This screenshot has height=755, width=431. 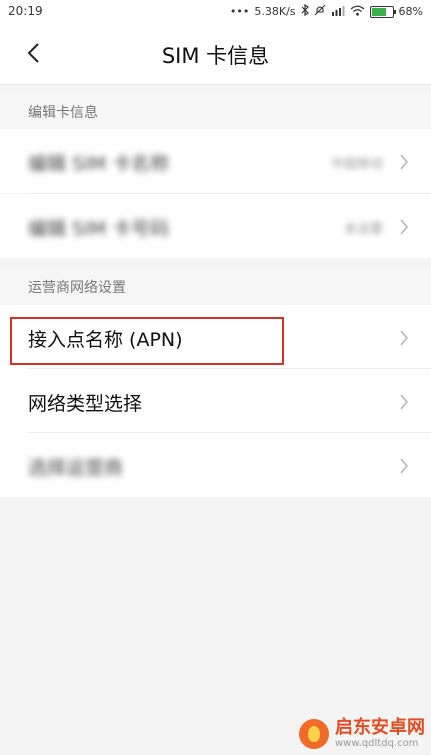 I want to click on network-speed: 5.38K/s, so click(x=275, y=11).